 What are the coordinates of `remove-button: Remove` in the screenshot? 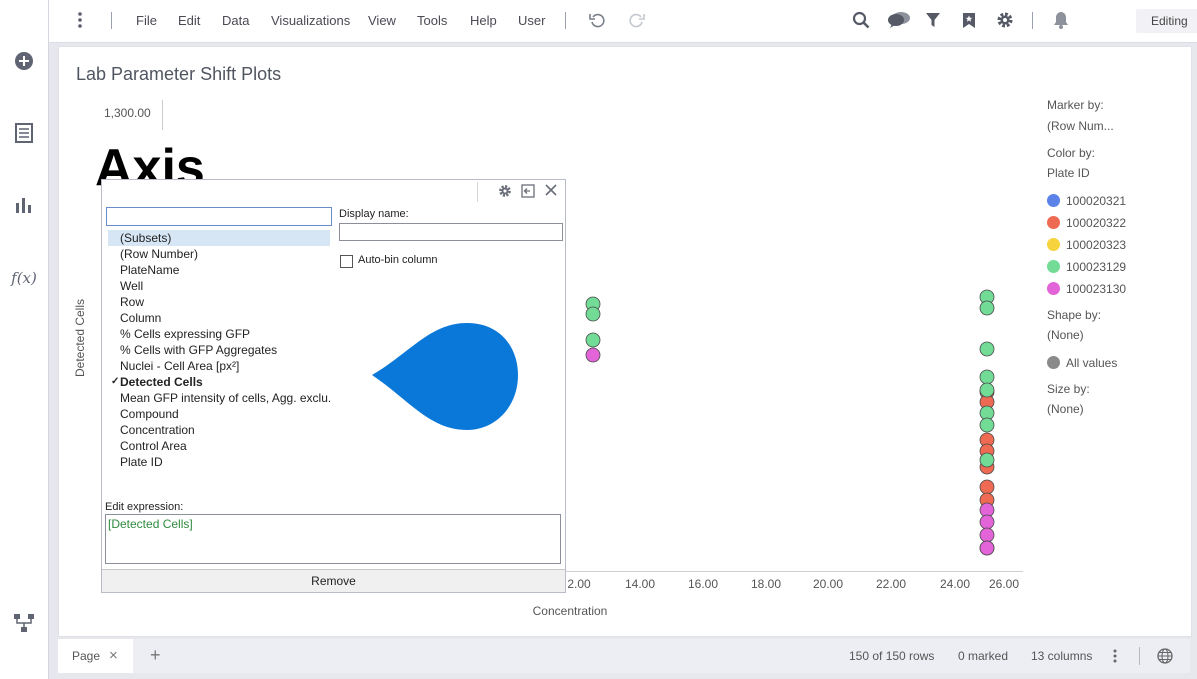 It's located at (333, 580).